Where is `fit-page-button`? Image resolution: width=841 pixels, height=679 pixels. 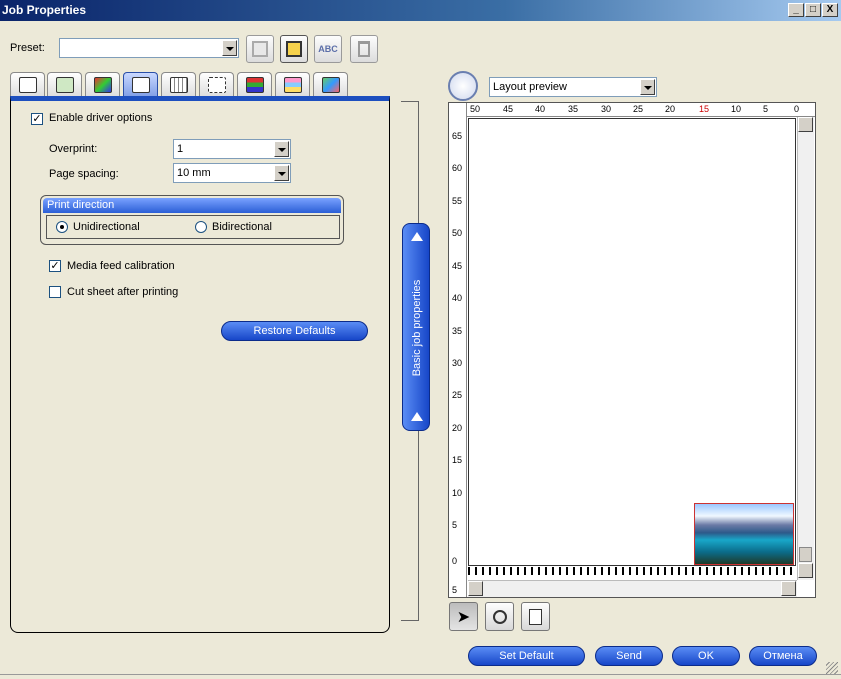
fit-page-button is located at coordinates (535, 616).